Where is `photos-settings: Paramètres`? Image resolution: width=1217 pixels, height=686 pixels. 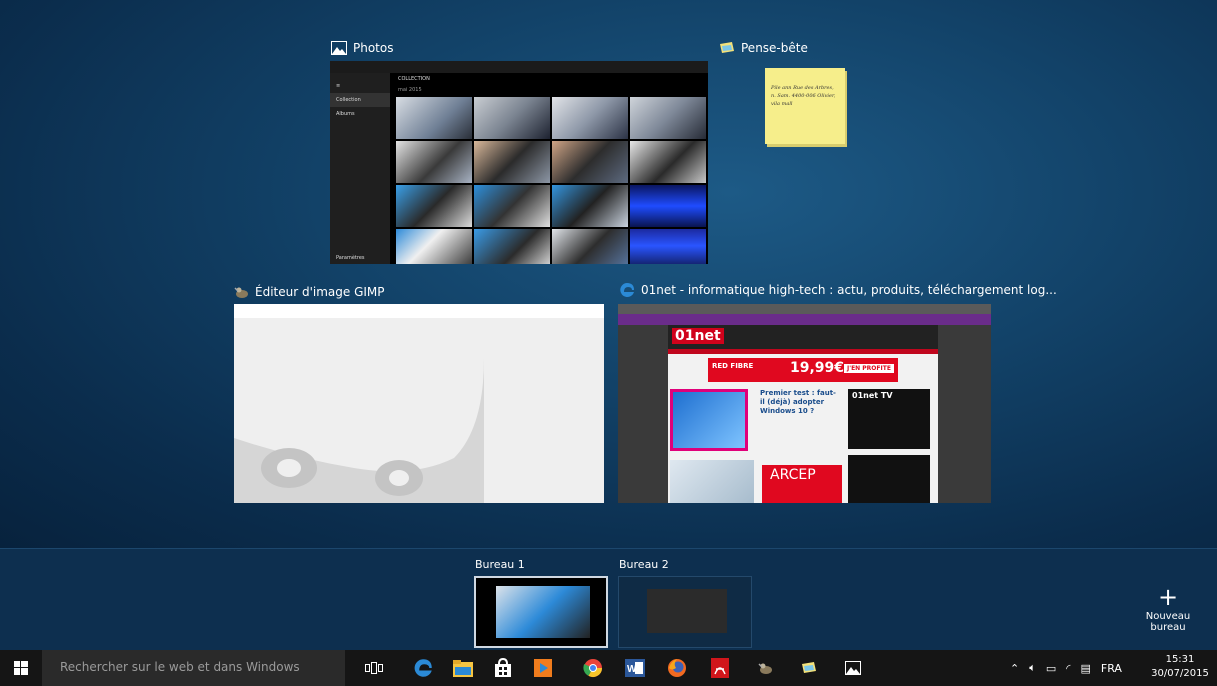 photos-settings: Paramètres is located at coordinates (350, 257).